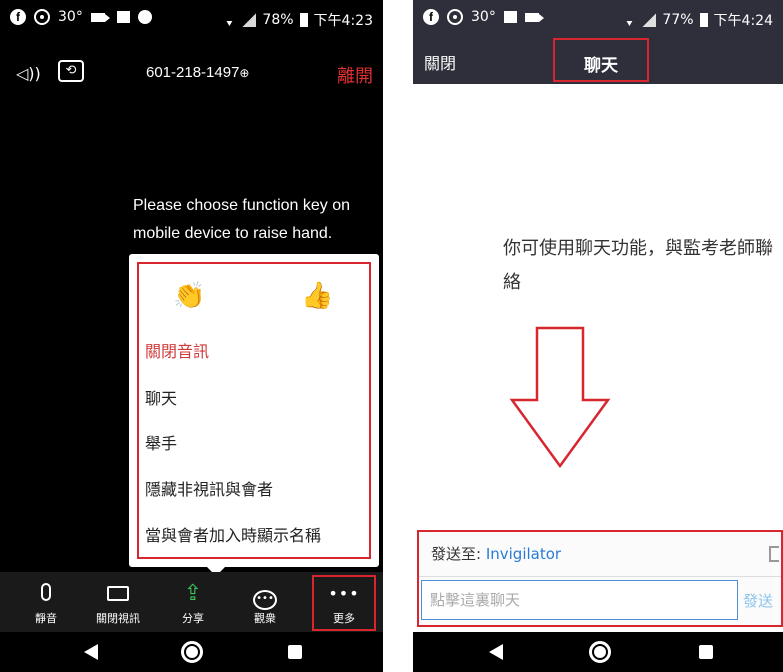  I want to click on microphone-icon, so click(46, 594).